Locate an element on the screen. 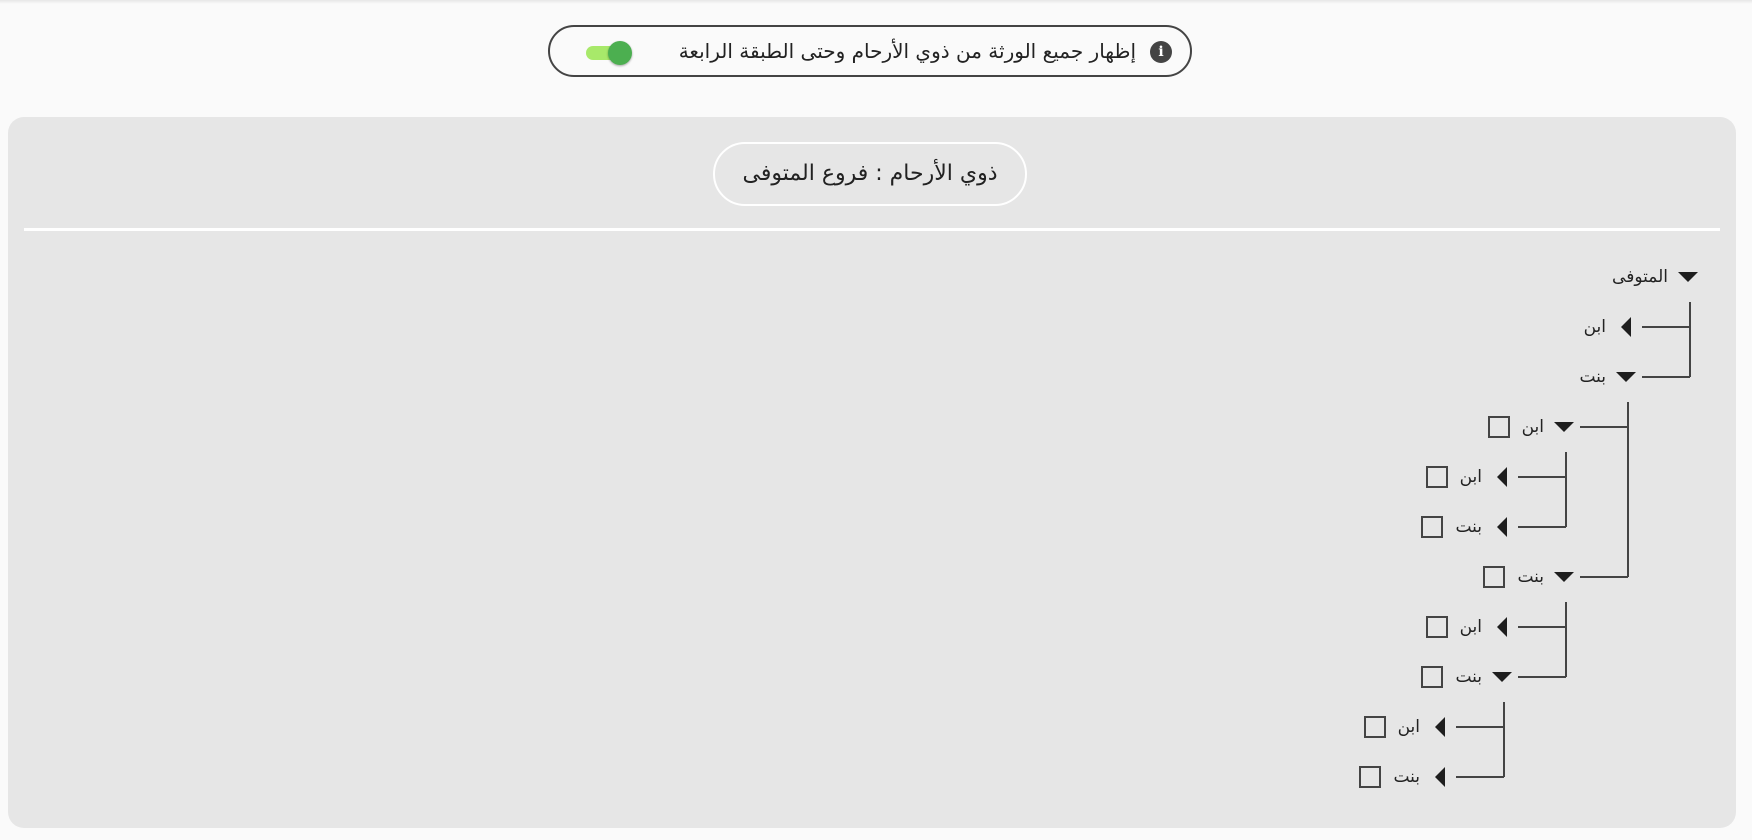 The height and width of the screenshot is (840, 1752). switch-knob is located at coordinates (620, 53).